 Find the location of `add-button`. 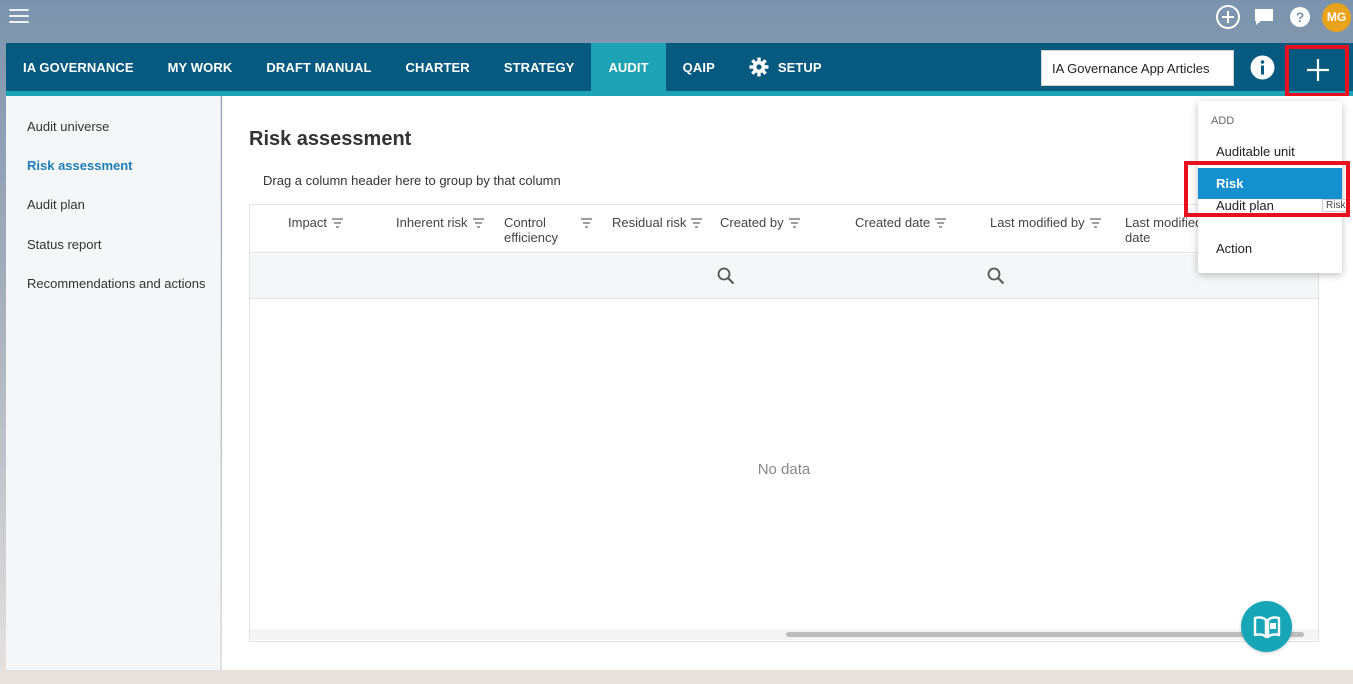

add-button is located at coordinates (1317, 69).